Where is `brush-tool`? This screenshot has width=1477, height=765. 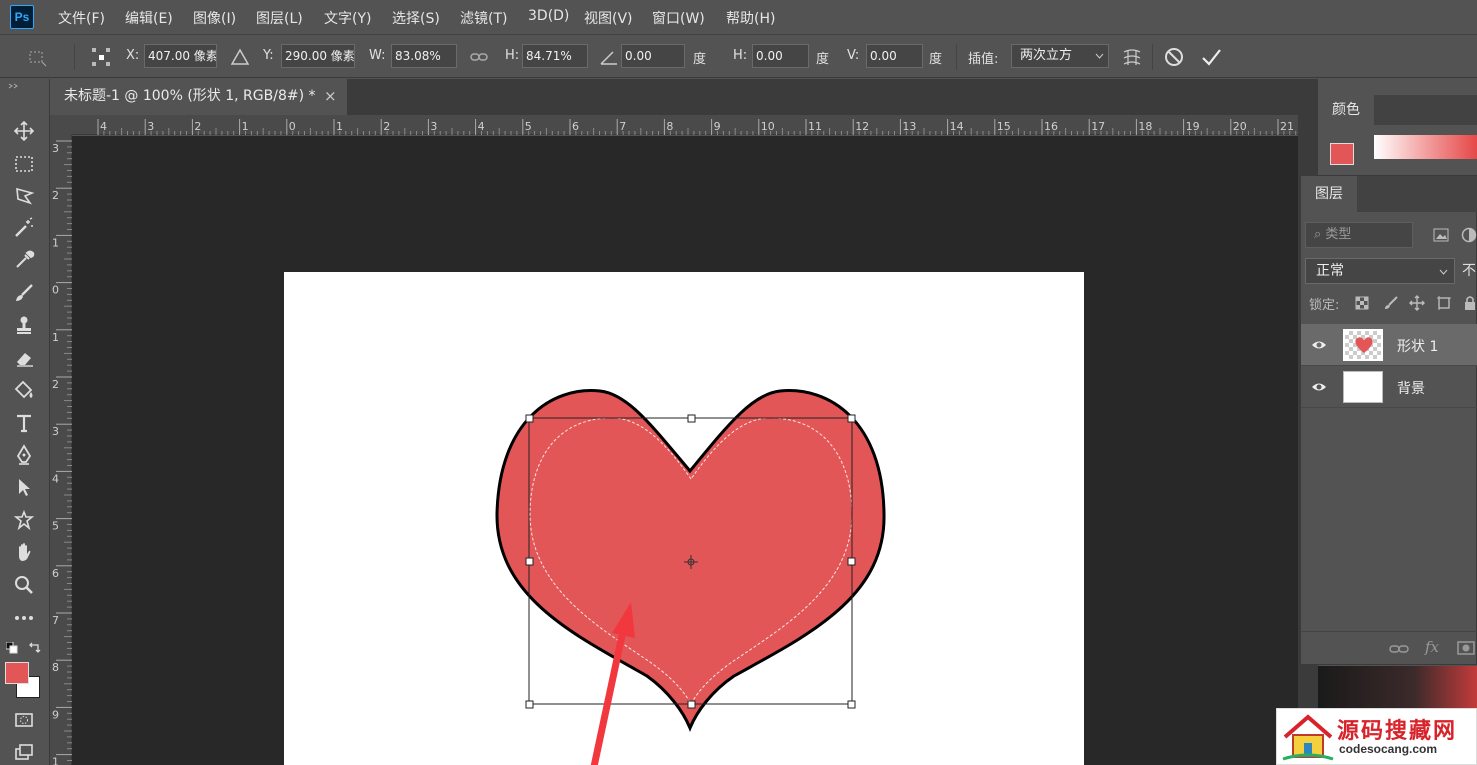
brush-tool is located at coordinates (24, 293).